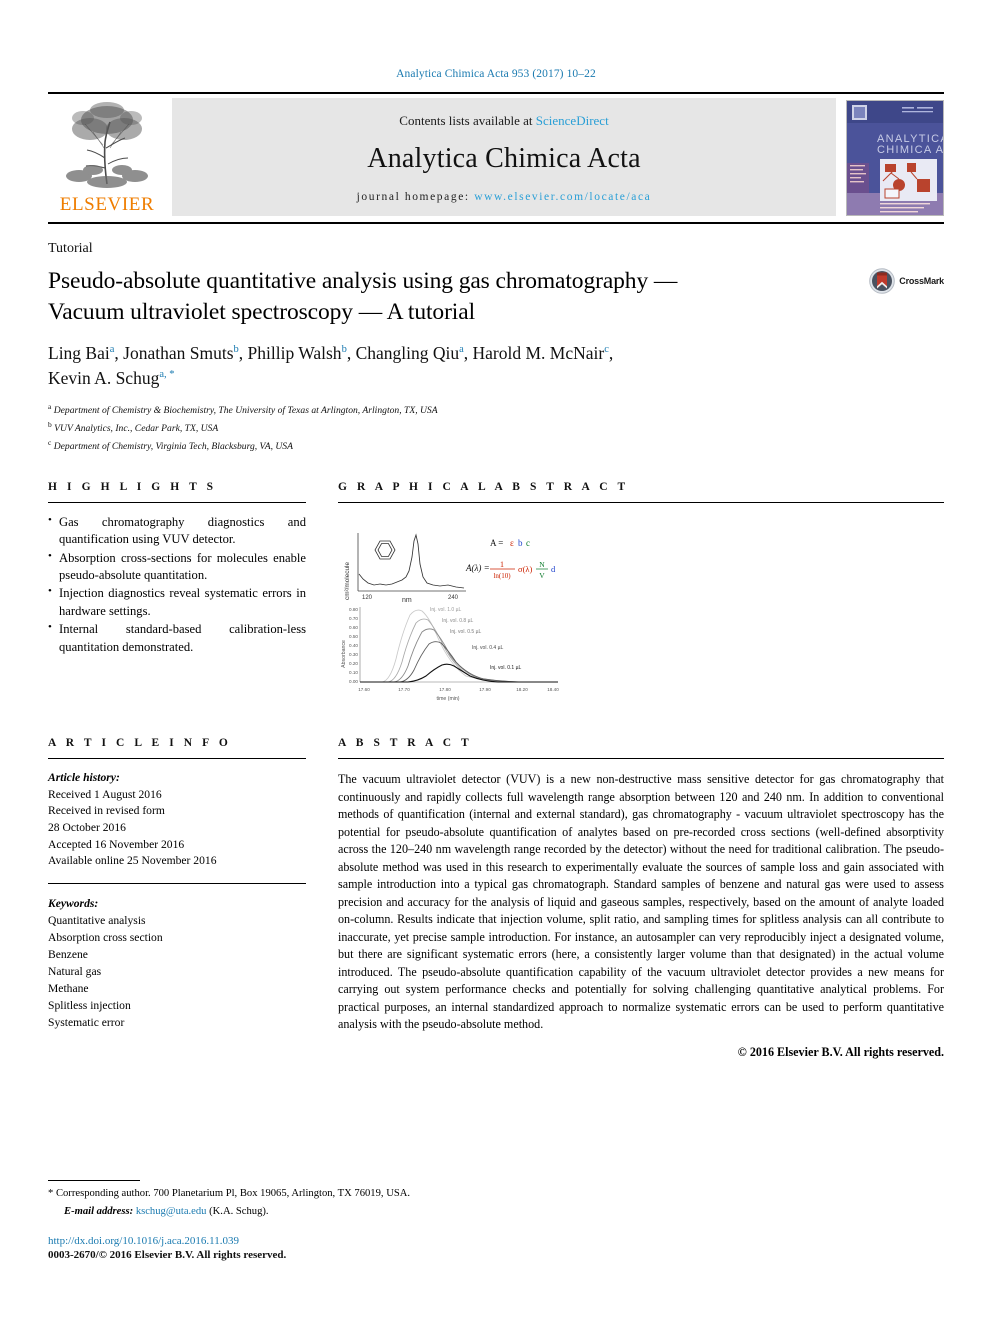  Describe the element at coordinates (107, 158) in the screenshot. I see `elsevier-logo: ELSEVIER` at that location.